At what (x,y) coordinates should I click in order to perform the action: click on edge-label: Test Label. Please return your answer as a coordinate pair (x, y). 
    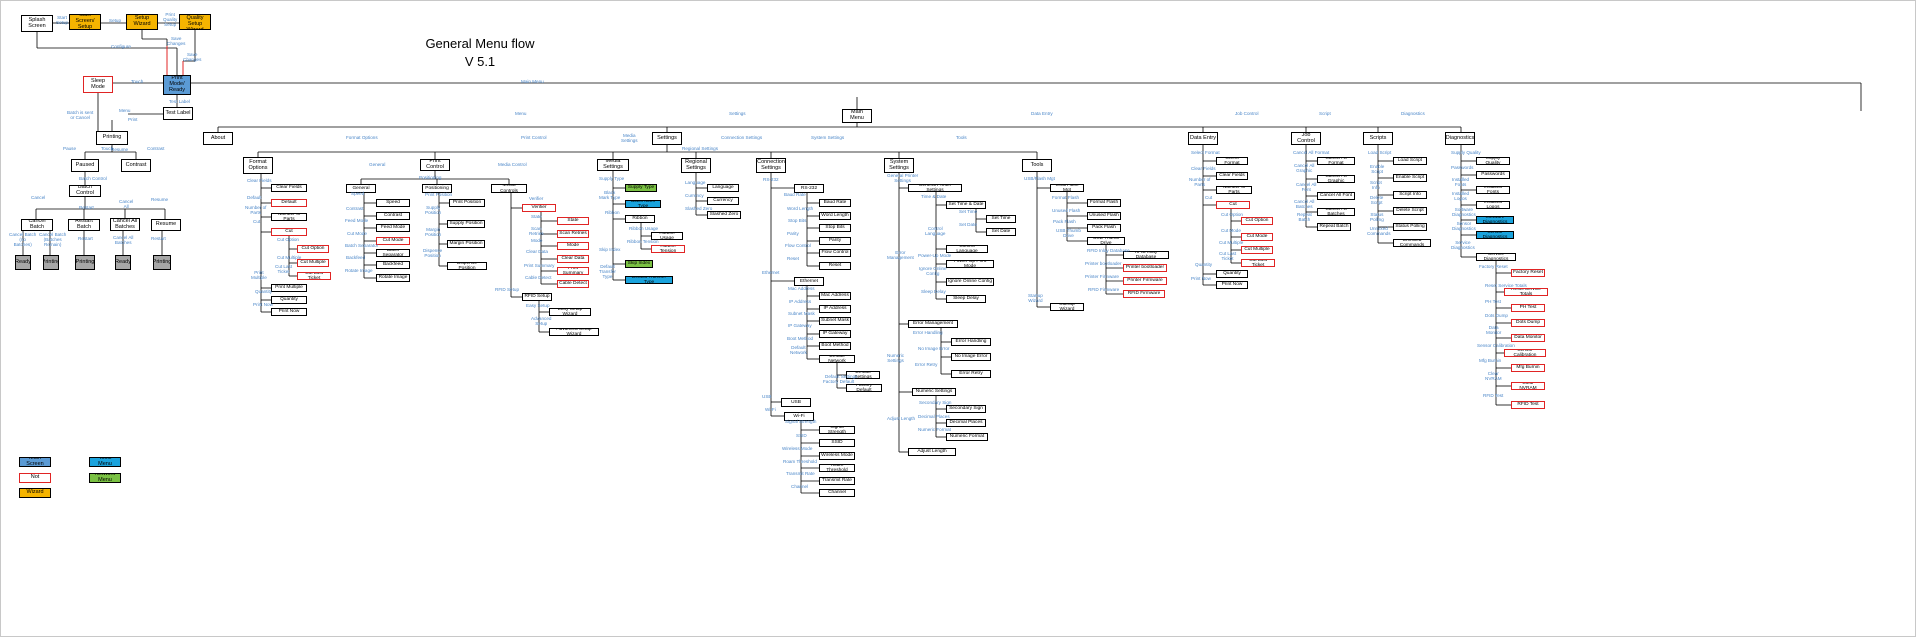
    Looking at the image, I should click on (179, 101).